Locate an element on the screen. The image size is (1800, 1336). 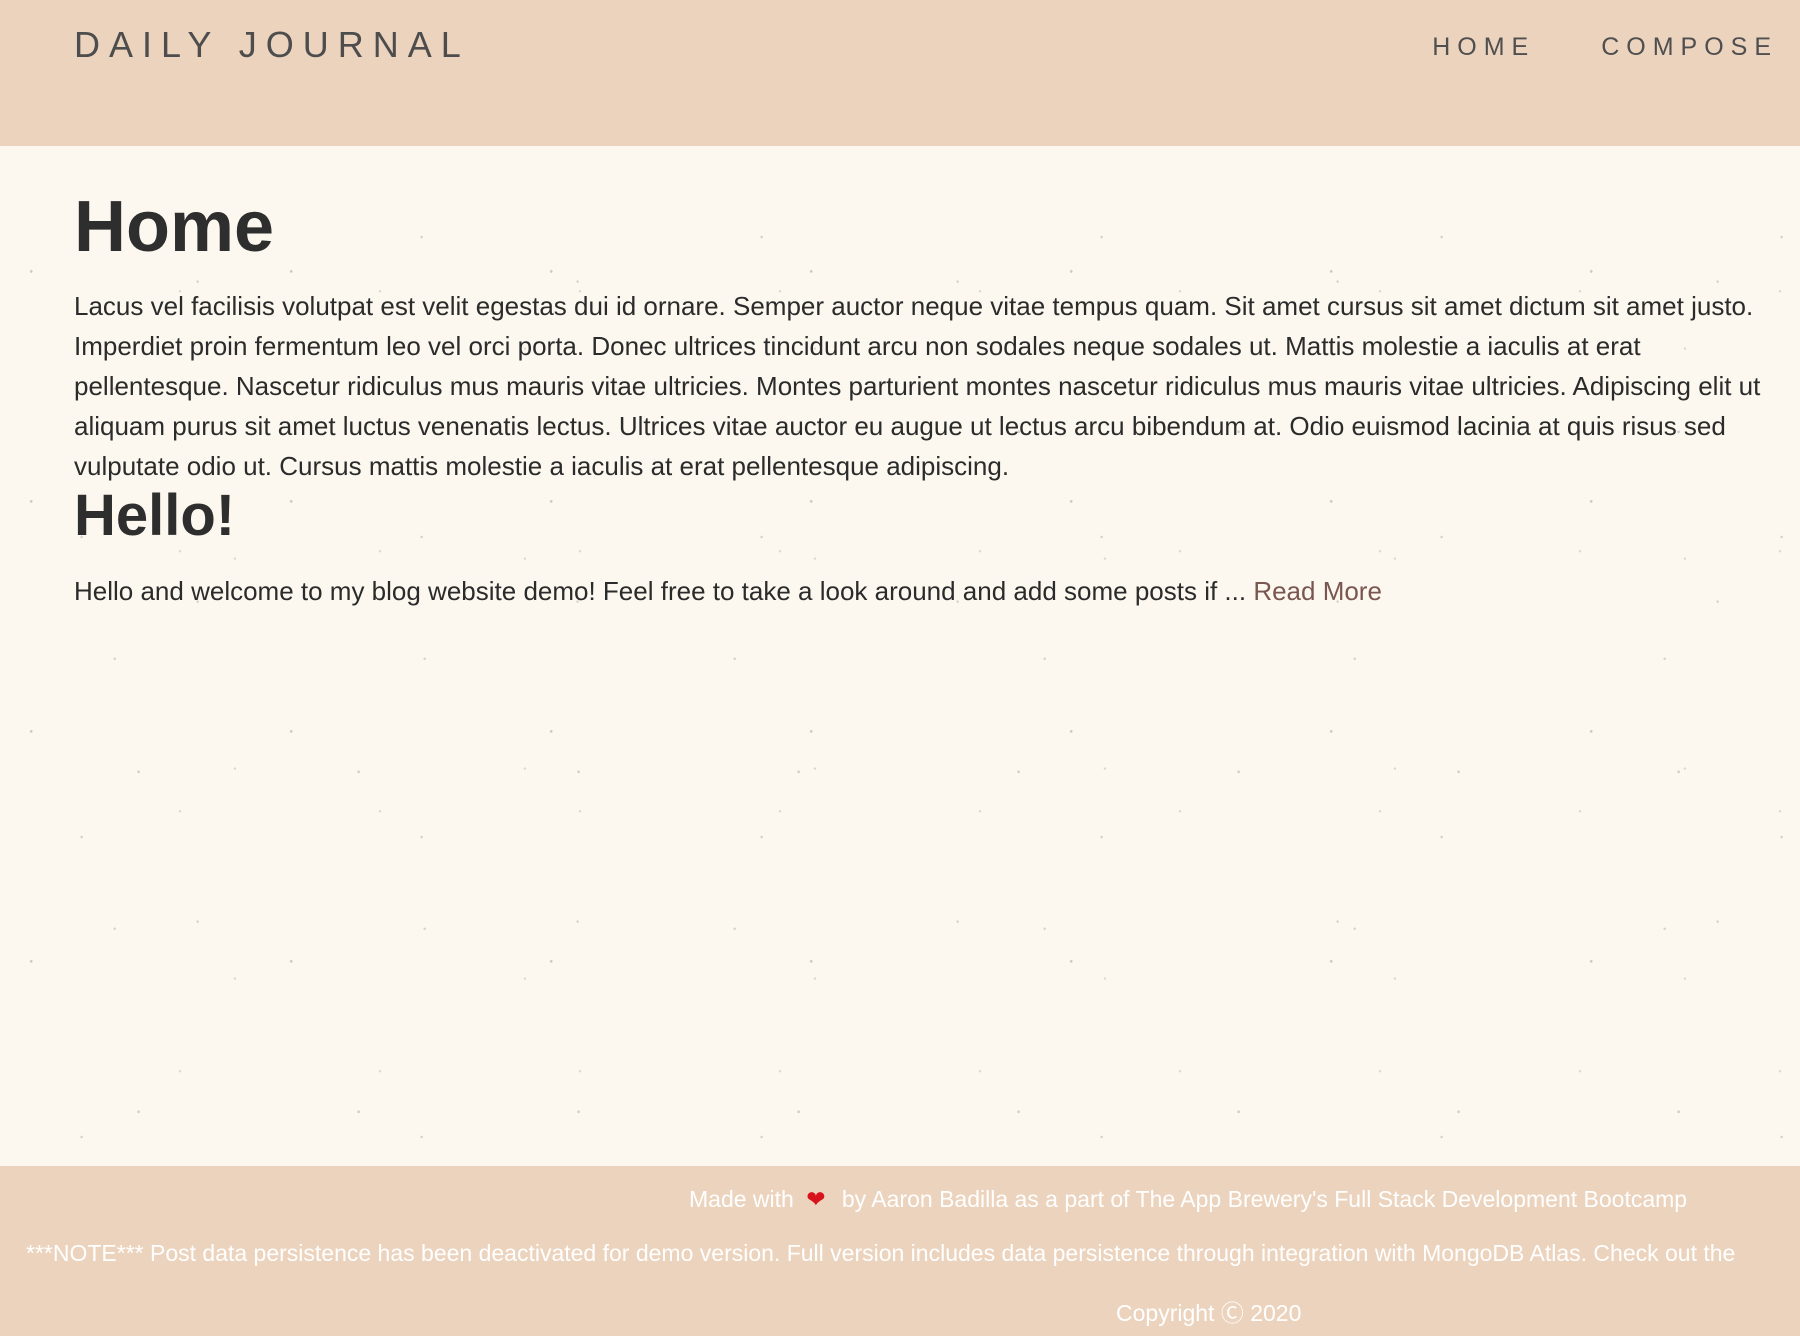
read-more-link: Read More is located at coordinates (1317, 591).